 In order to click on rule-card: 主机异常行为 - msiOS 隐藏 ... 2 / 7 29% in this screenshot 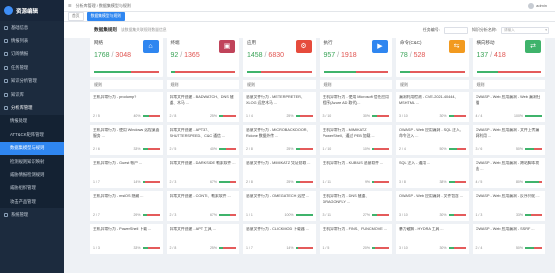, I will do `click(126, 206)`.